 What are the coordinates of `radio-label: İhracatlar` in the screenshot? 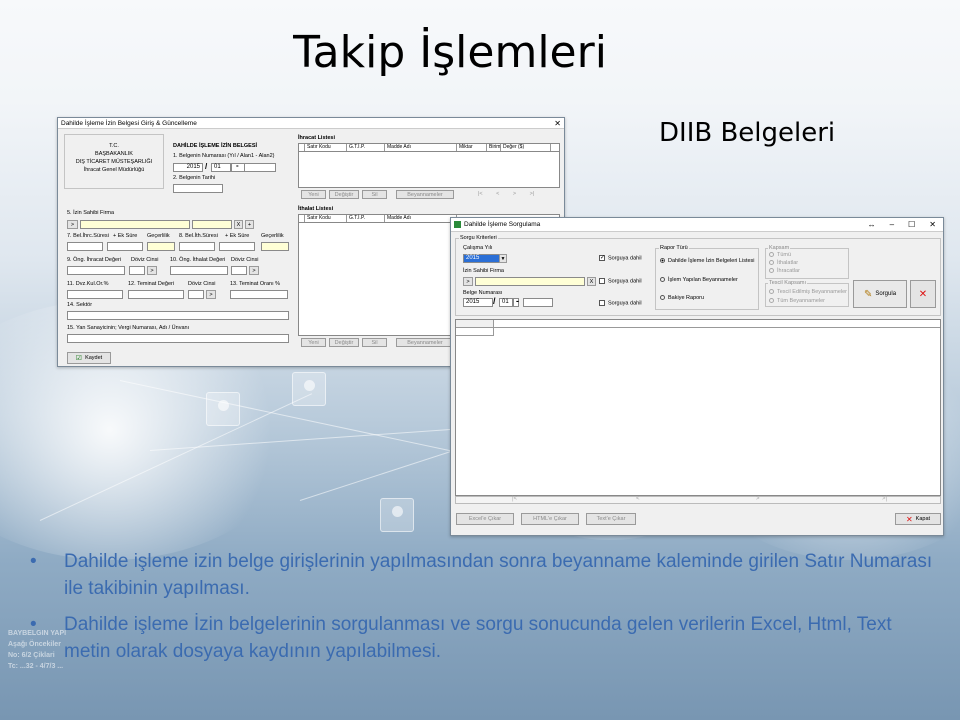 It's located at (788, 271).